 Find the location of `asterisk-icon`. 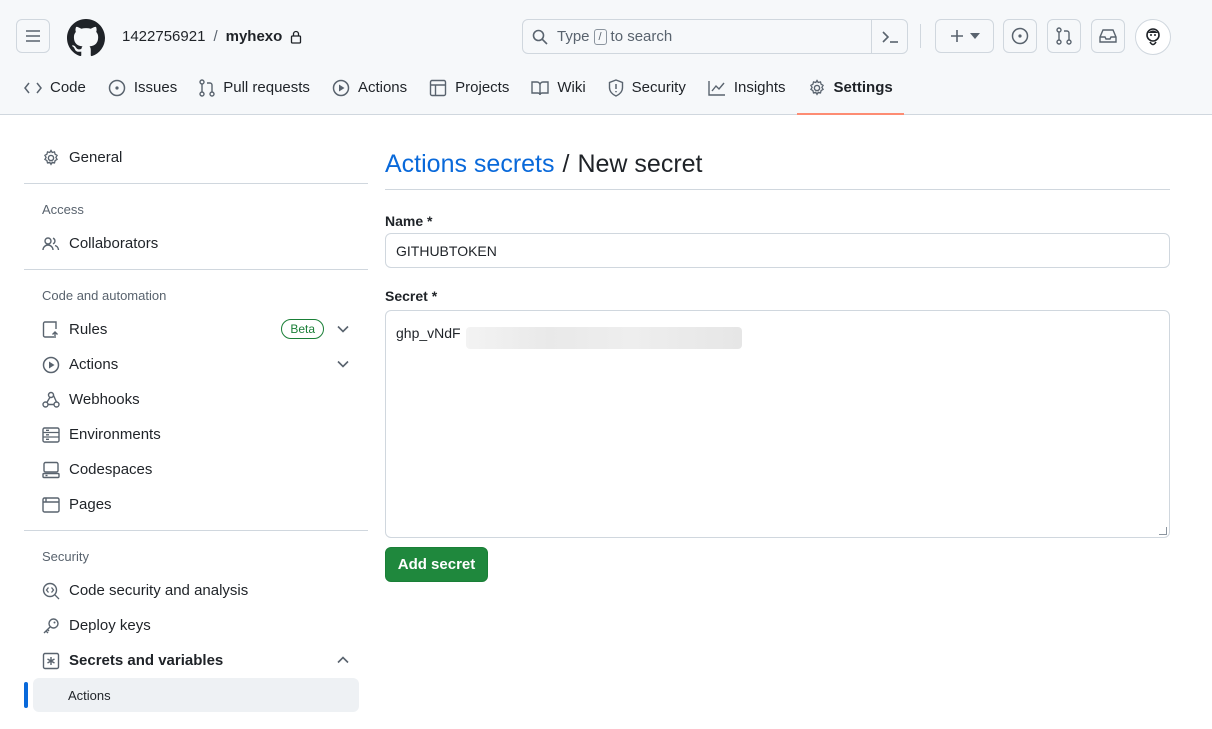

asterisk-icon is located at coordinates (51, 660).